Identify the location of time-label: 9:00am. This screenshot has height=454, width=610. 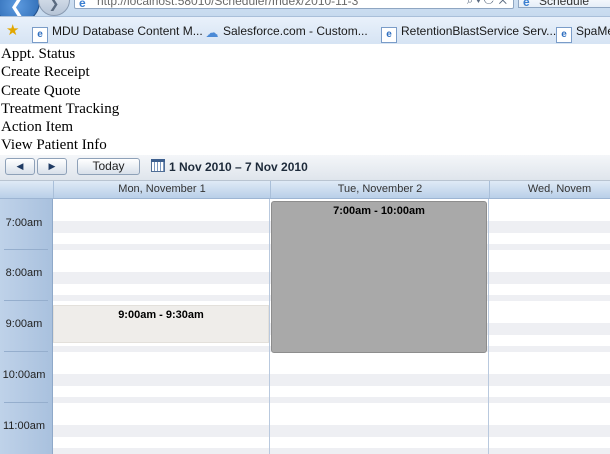
(24, 324).